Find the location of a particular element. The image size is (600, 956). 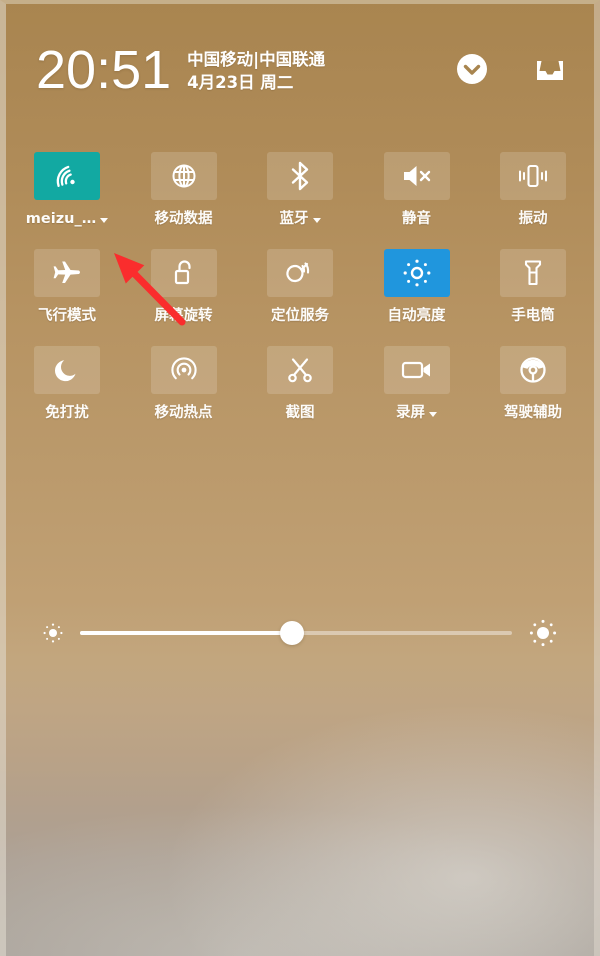

tile-driving-mode: 驾驶辅助 is located at coordinates (533, 383).